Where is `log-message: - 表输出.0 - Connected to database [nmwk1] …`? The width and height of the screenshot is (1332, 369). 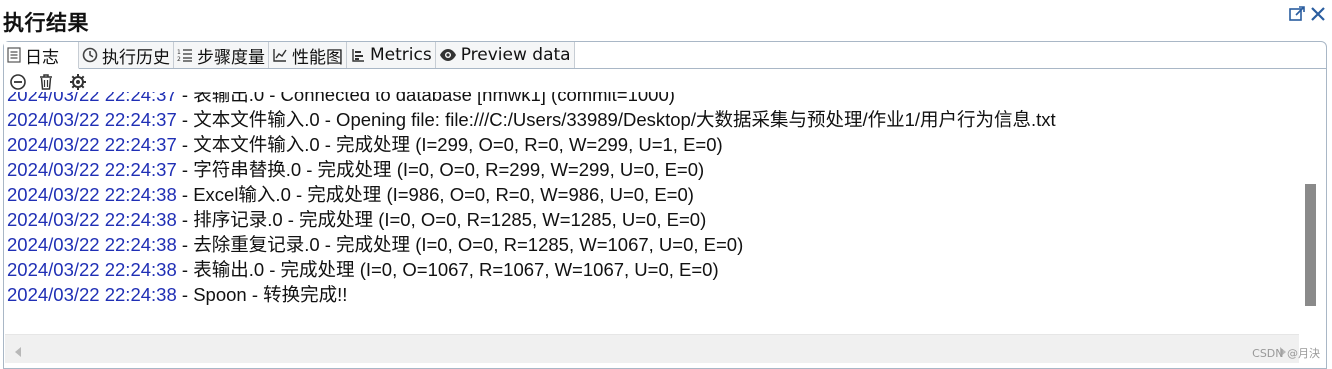 log-message: - 表输出.0 - Connected to database [nmwk1] … is located at coordinates (425, 98).